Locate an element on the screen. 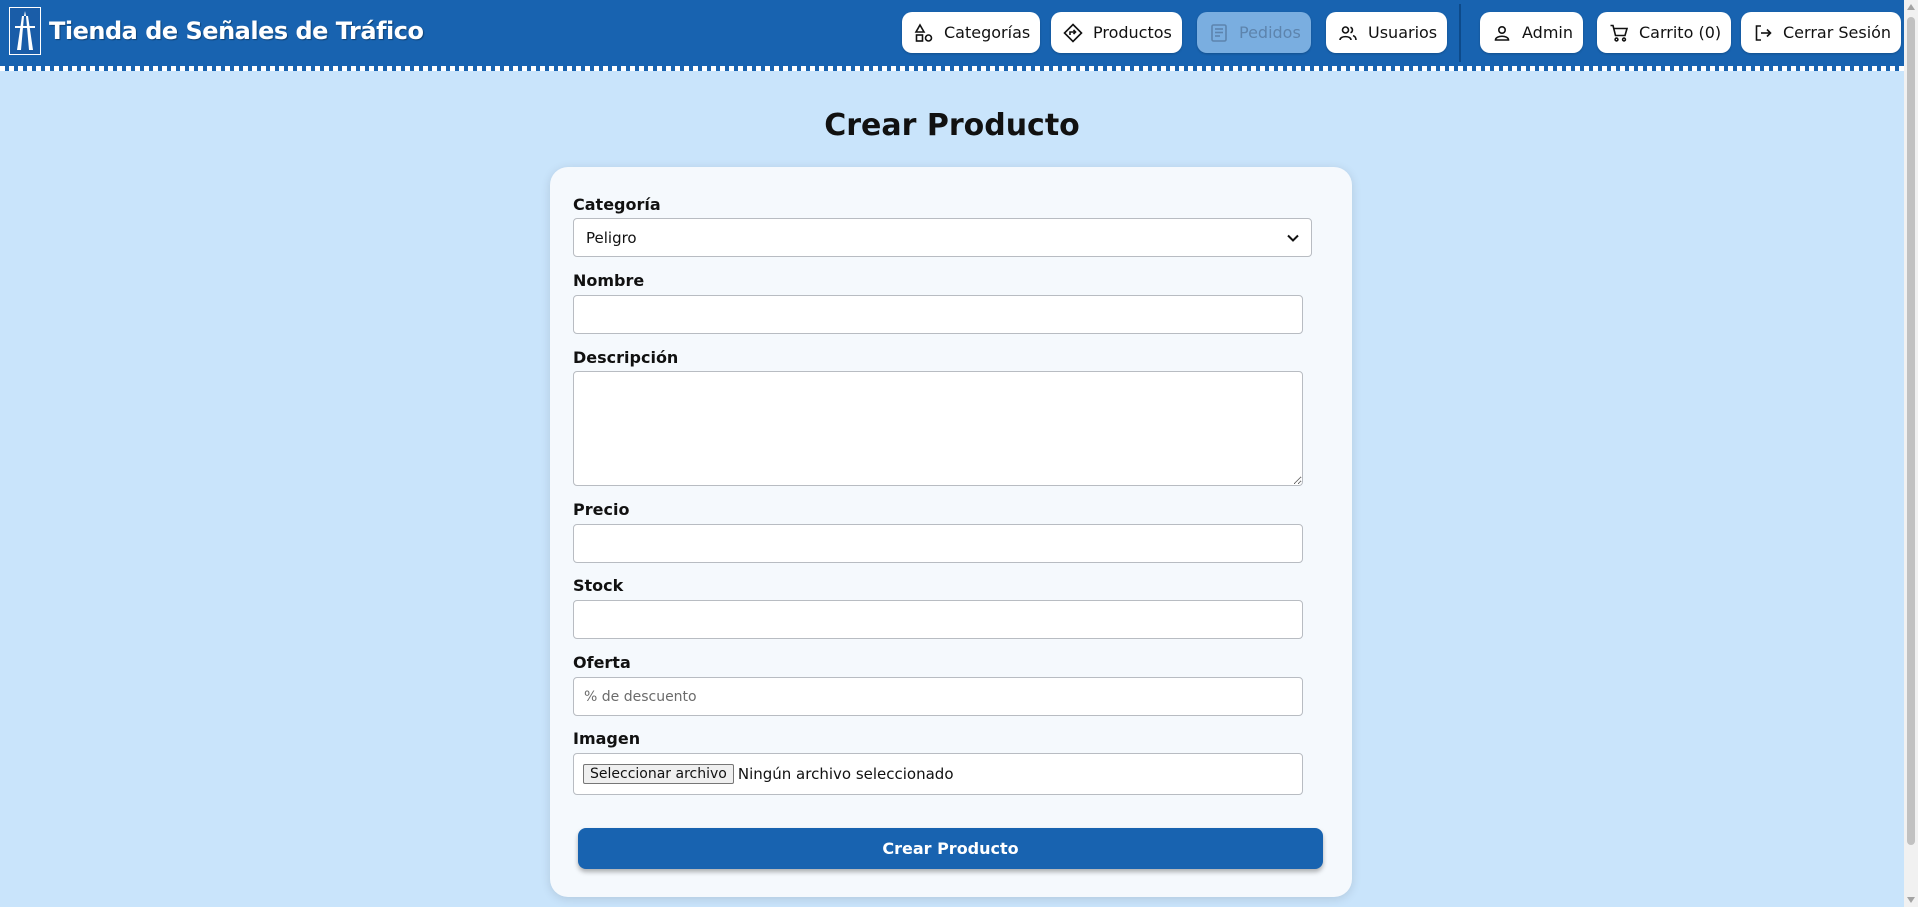 This screenshot has height=907, width=1918. nav-pedidos-label: Pedidos is located at coordinates (1270, 32).